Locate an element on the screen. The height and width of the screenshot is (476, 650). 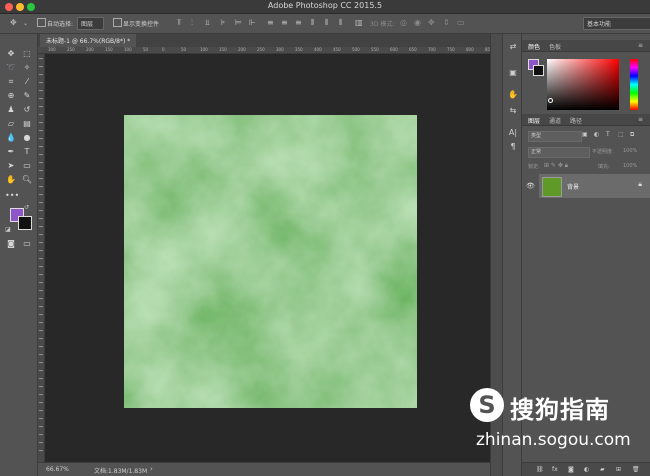
eyedropper-tool-icon: ⁄ is located at coordinates (27, 82).